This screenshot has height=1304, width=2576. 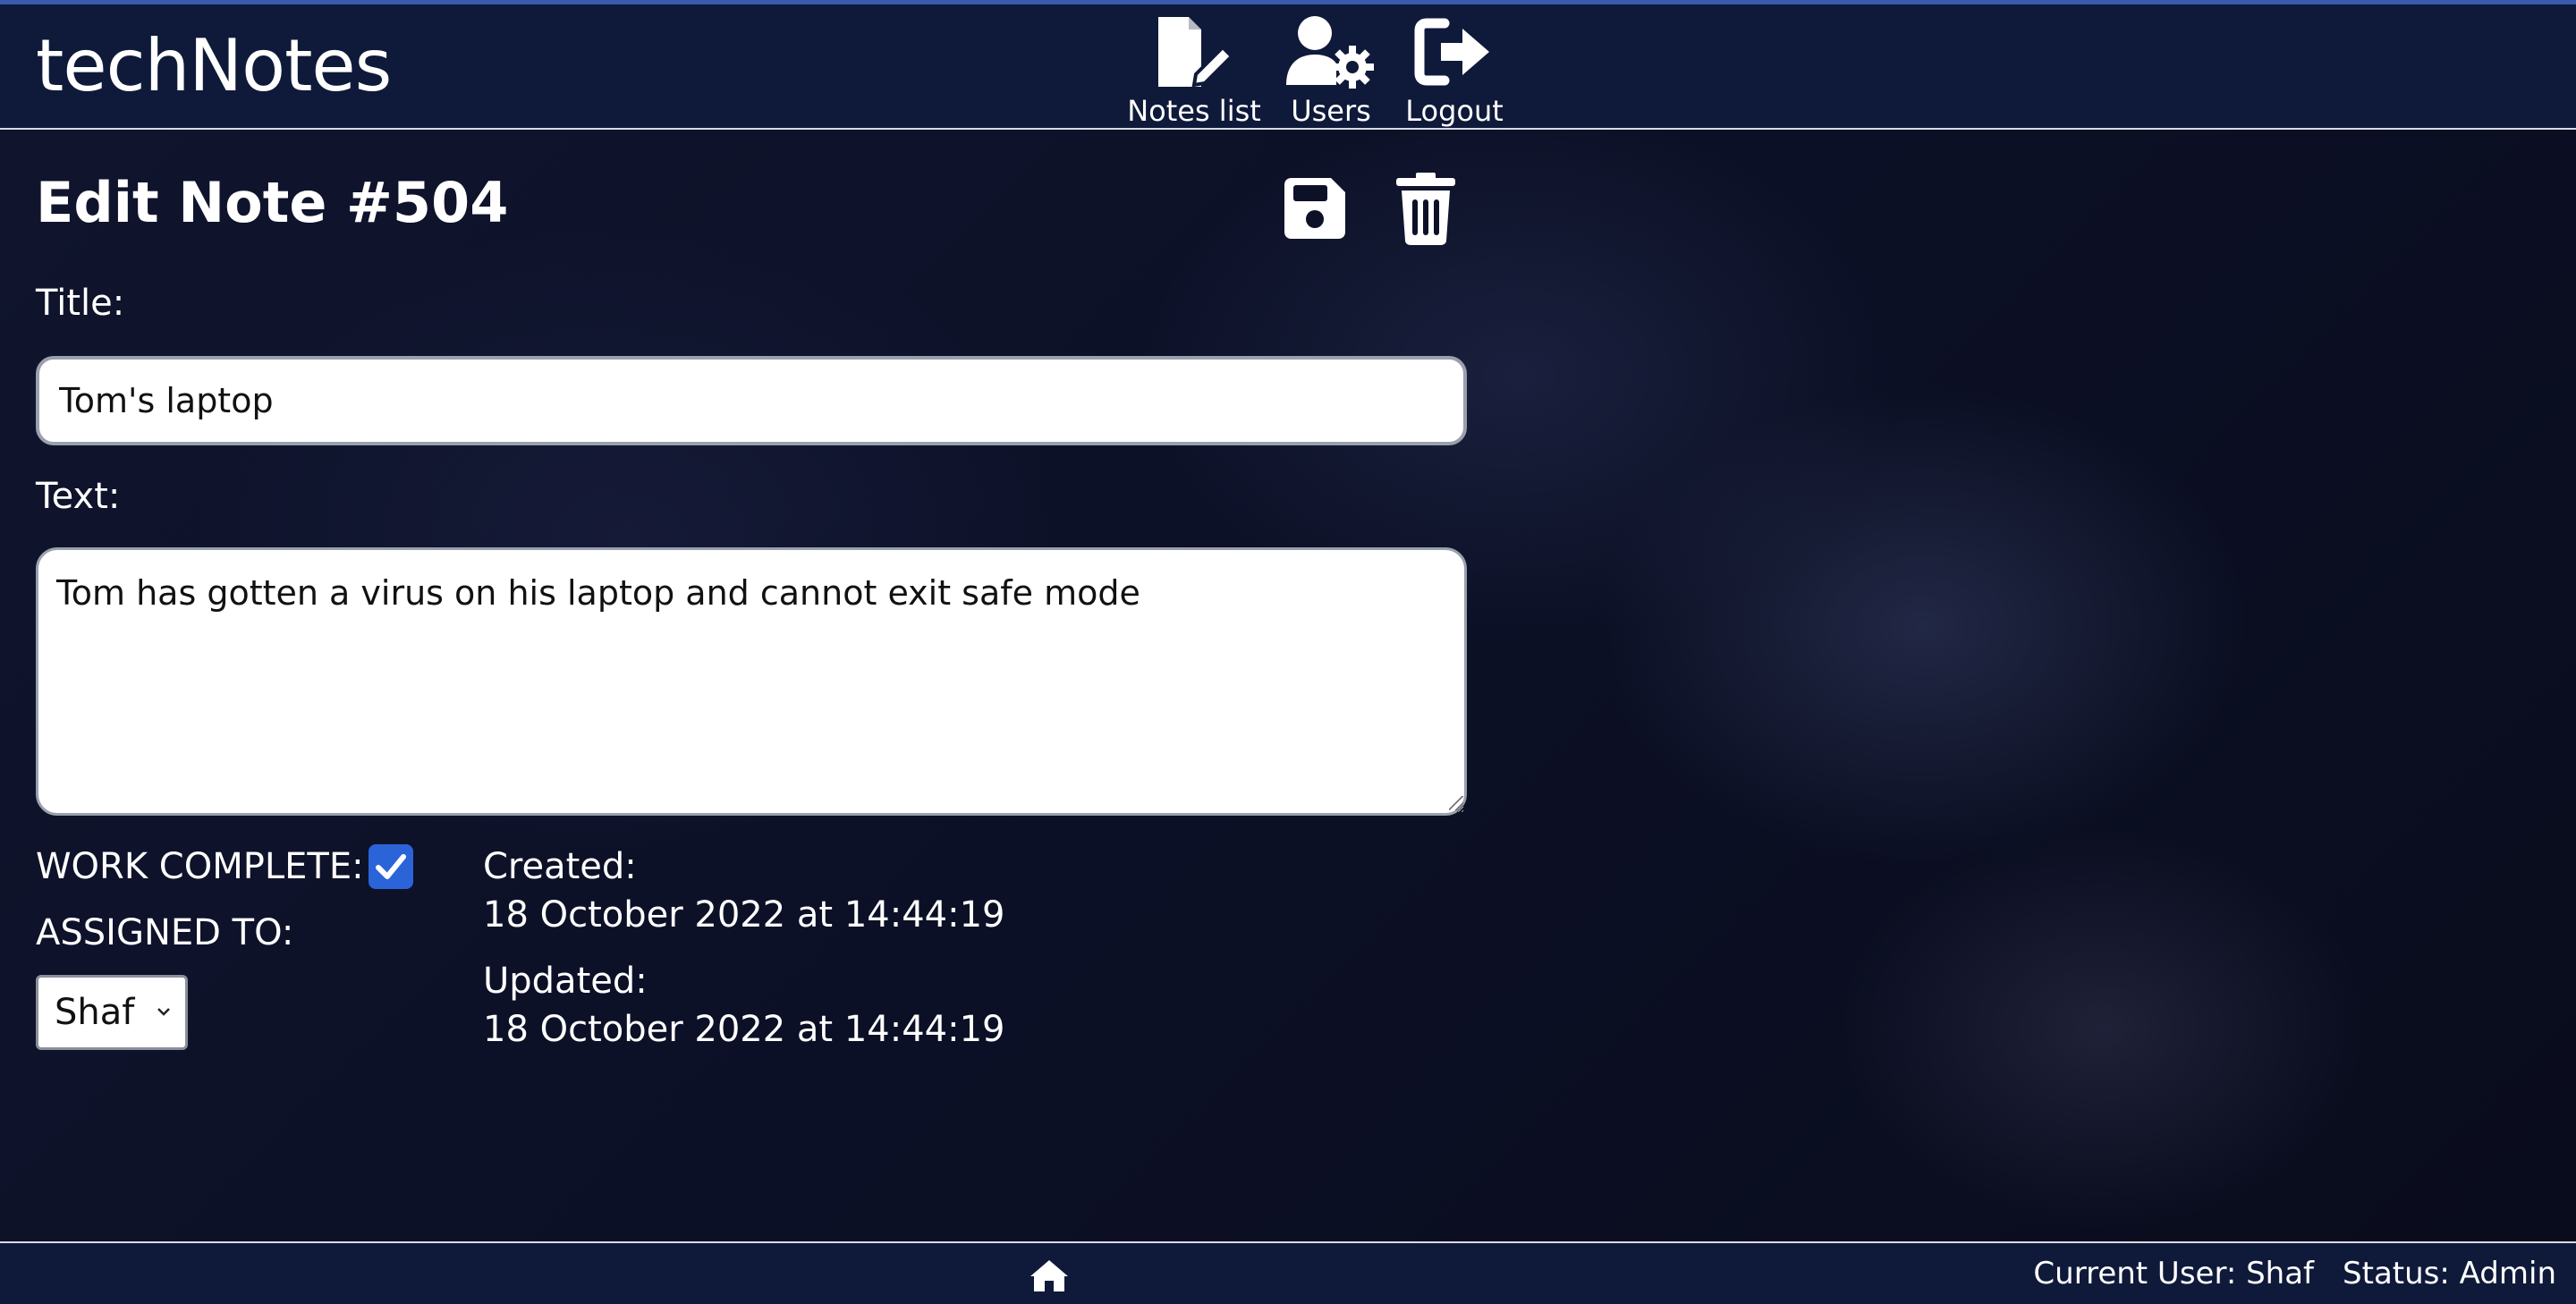 What do you see at coordinates (78, 496) in the screenshot?
I see `text-label: Text:` at bounding box center [78, 496].